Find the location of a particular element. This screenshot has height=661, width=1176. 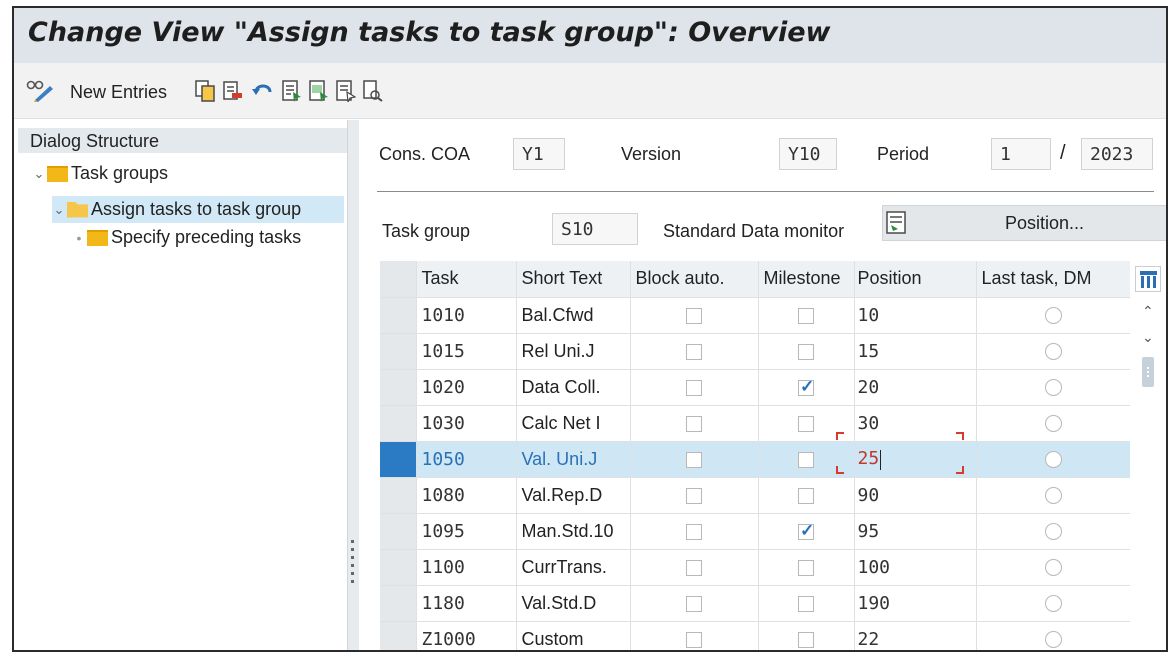

new-entries-button: New Entries is located at coordinates (118, 92).